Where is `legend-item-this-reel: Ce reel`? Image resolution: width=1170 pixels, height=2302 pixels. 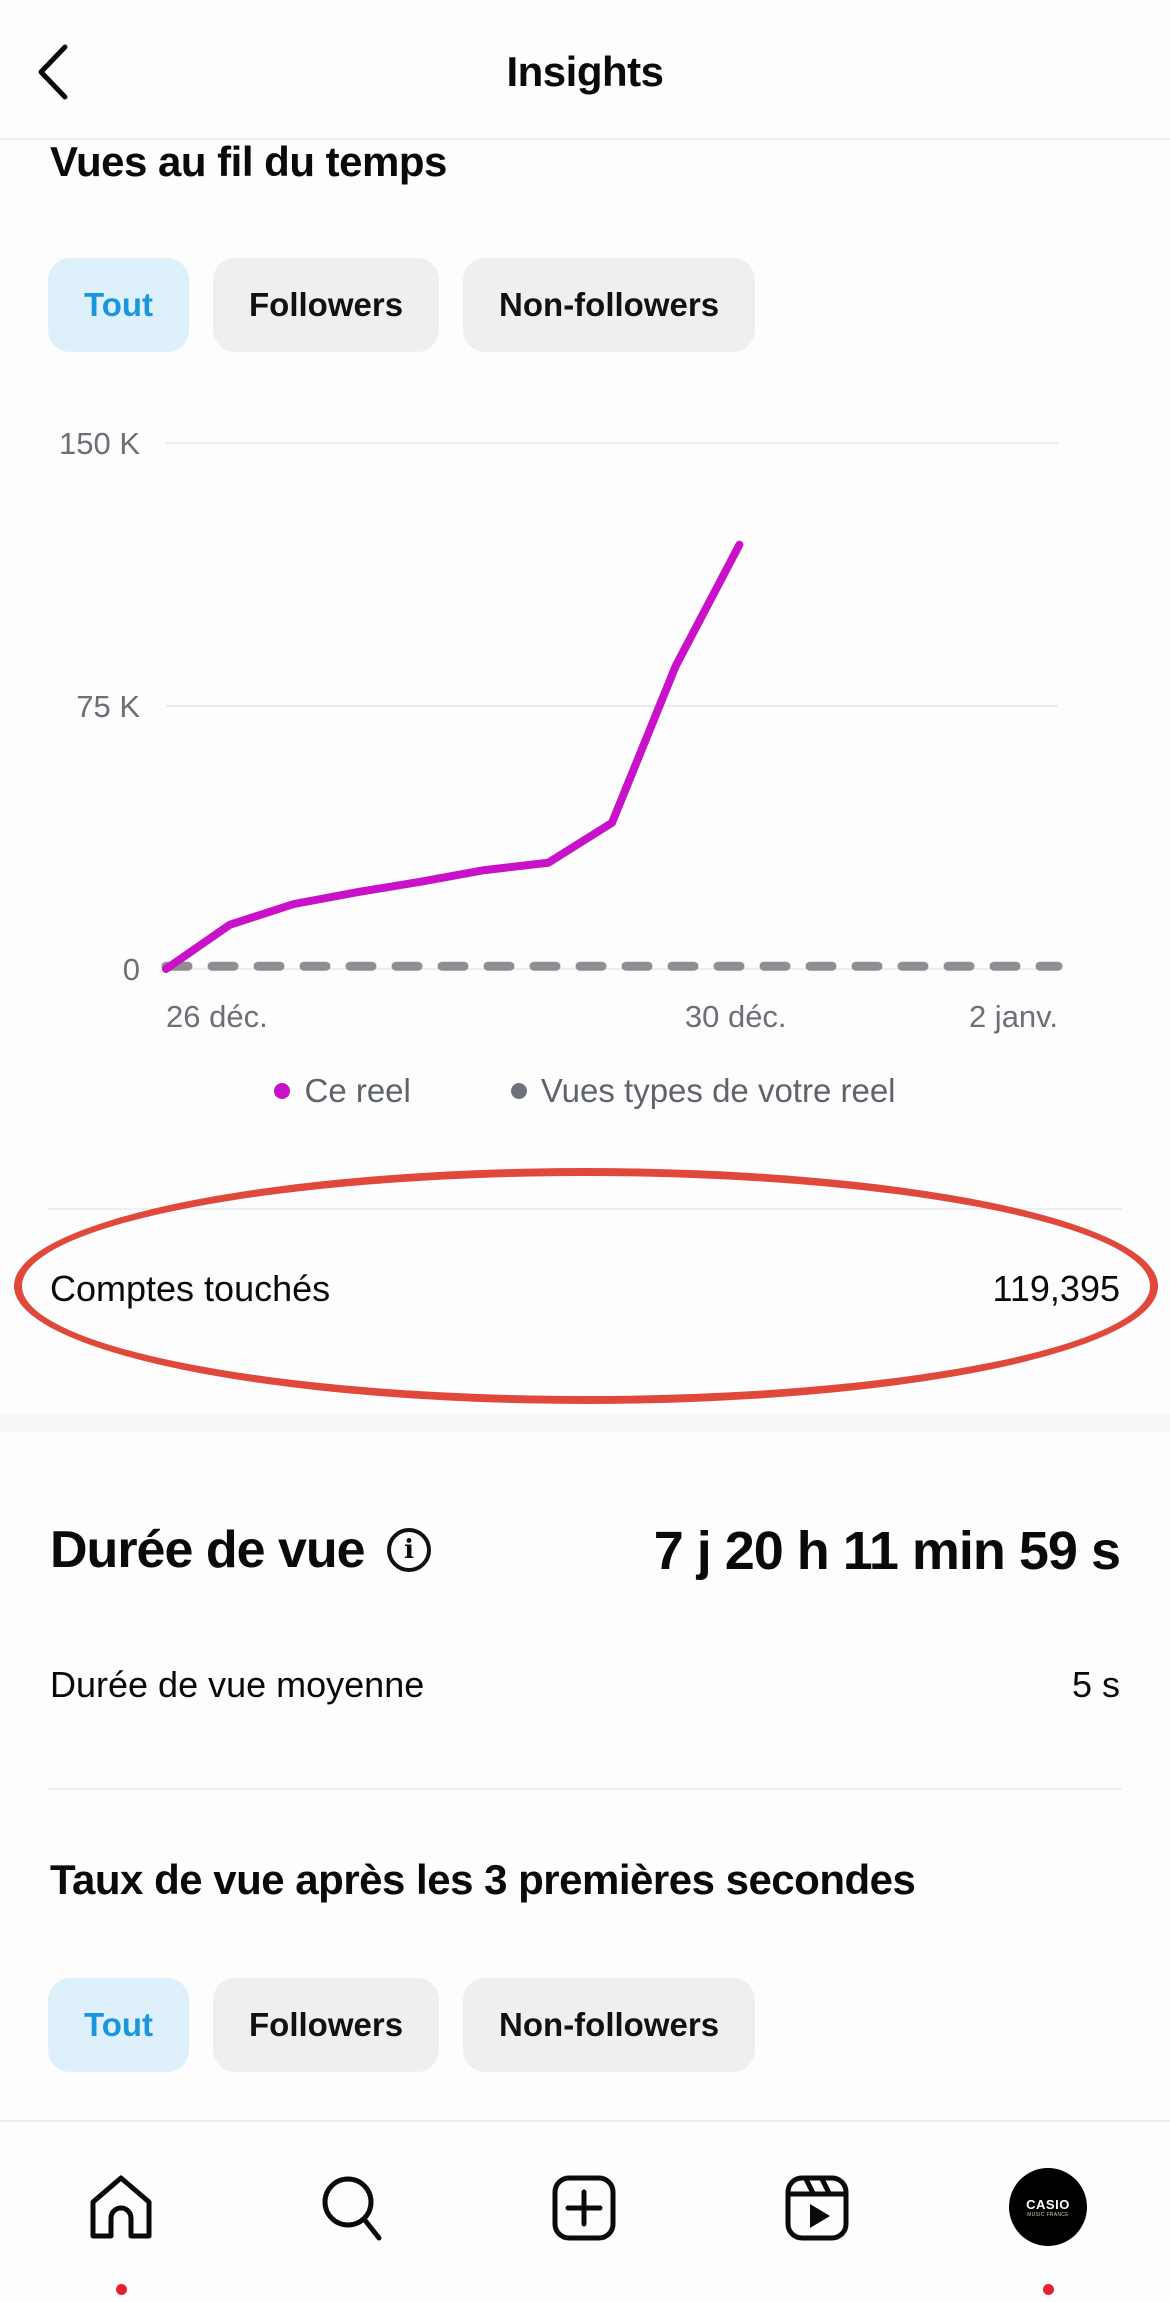 legend-item-this-reel: Ce reel is located at coordinates (342, 1091).